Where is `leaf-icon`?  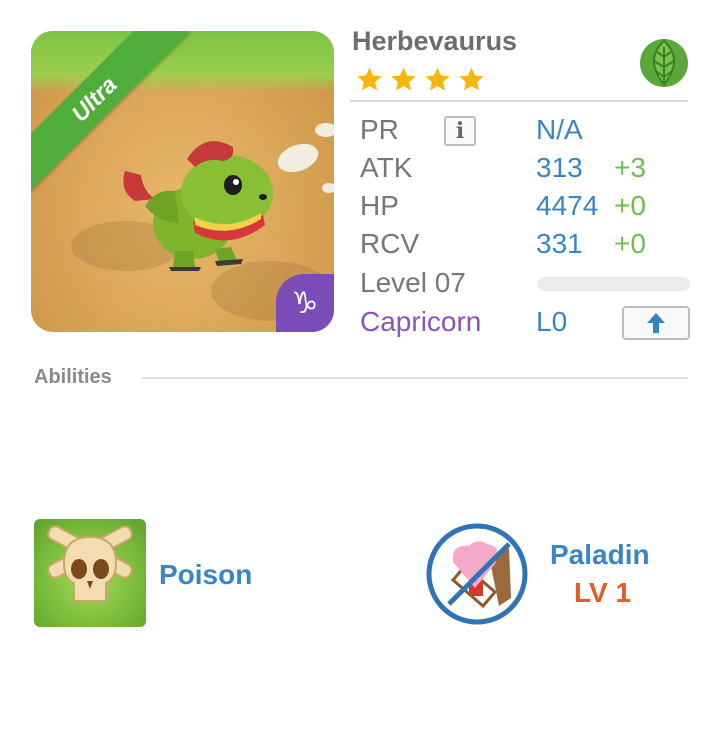 leaf-icon is located at coordinates (664, 63).